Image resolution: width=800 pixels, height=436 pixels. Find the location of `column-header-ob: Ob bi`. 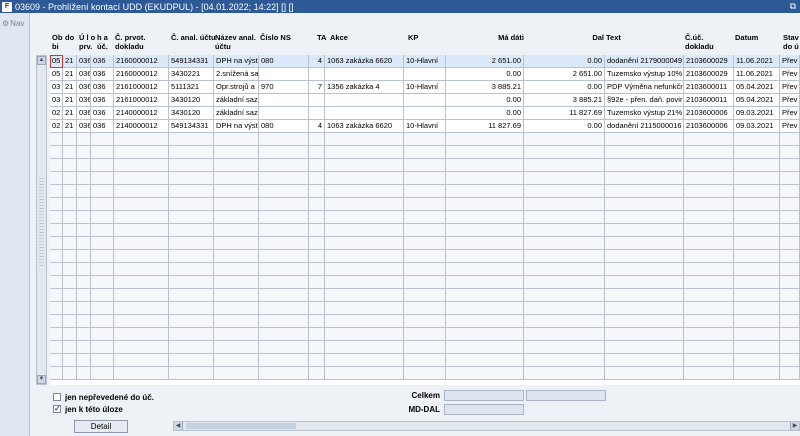

column-header-ob: Ob bi is located at coordinates (58, 42).